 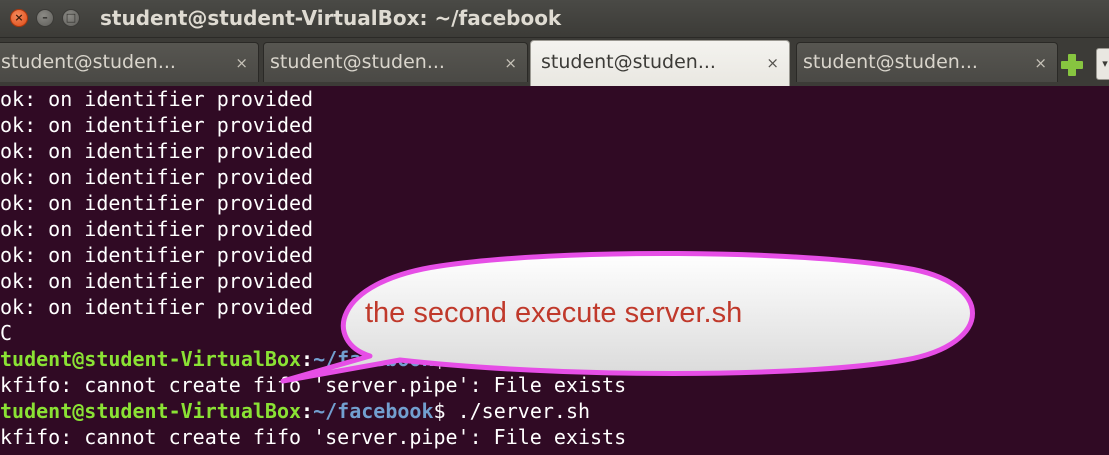 I want to click on maximize-window-button: □, so click(x=71, y=18).